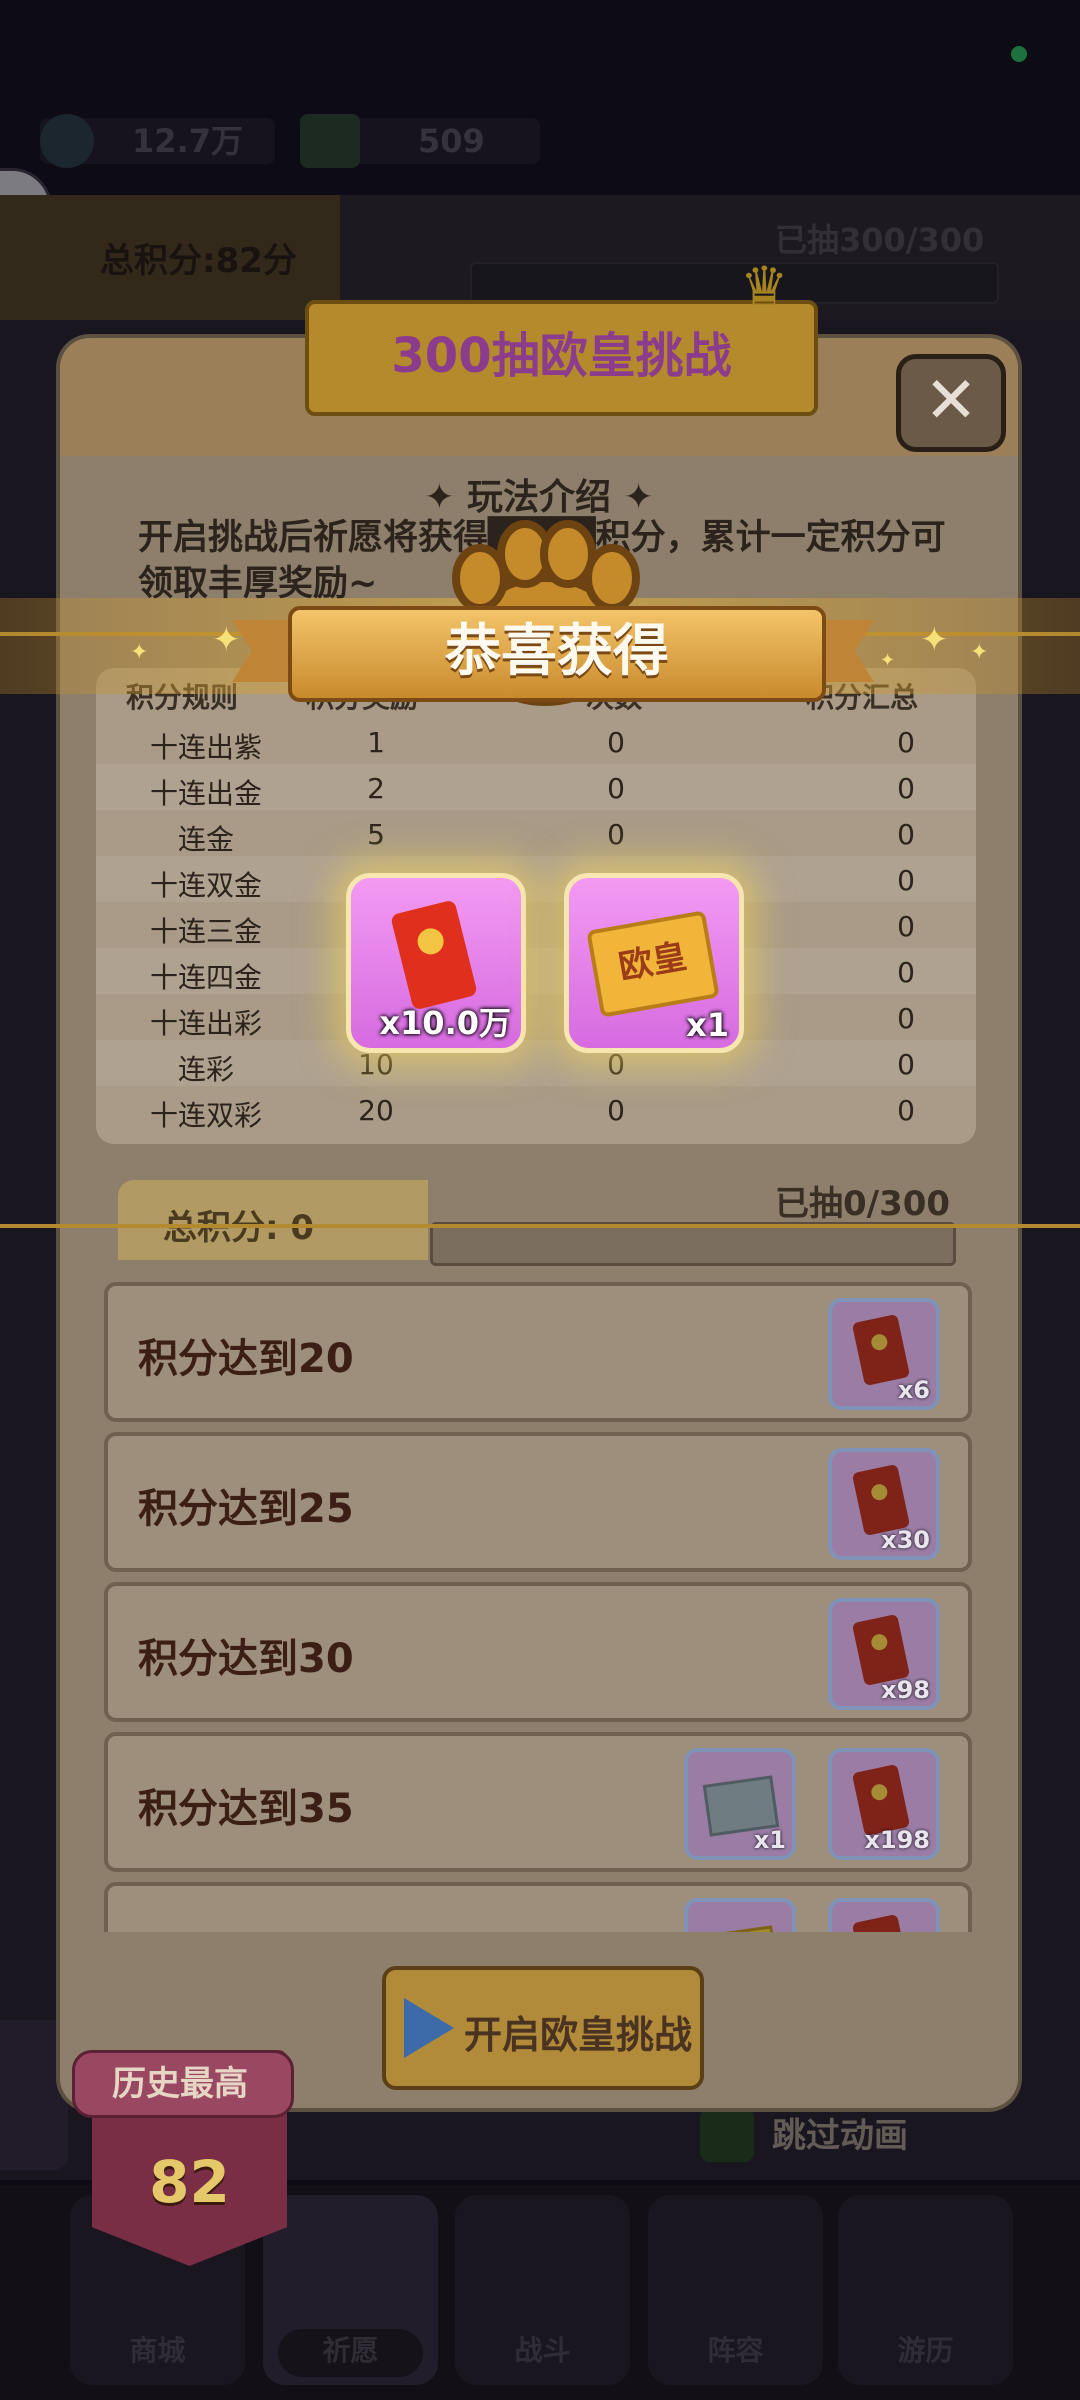  What do you see at coordinates (205, 977) in the screenshot?
I see `rule-name: 十连四金` at bounding box center [205, 977].